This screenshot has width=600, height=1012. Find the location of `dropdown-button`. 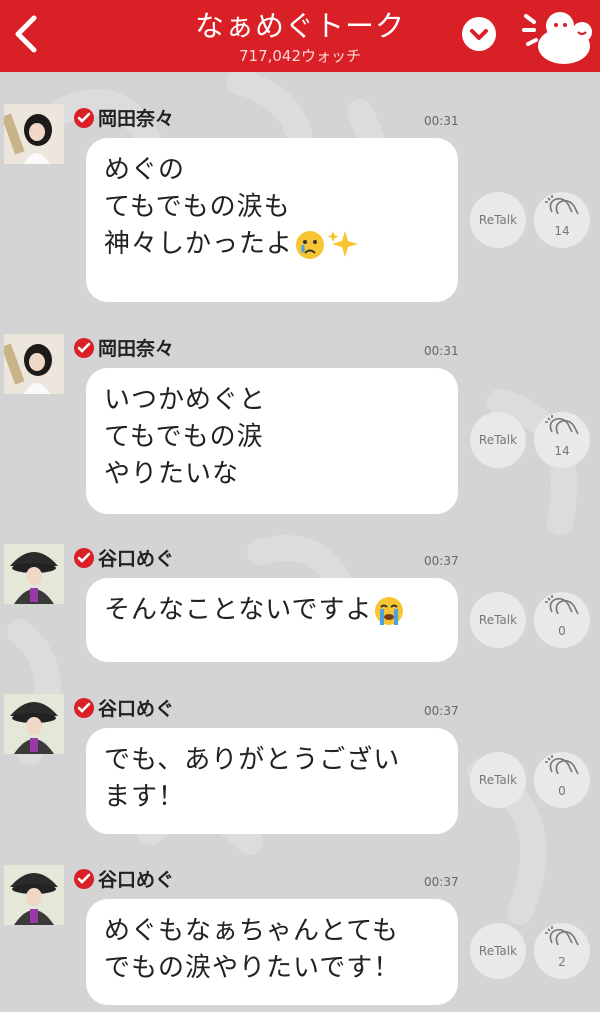

dropdown-button is located at coordinates (479, 34).